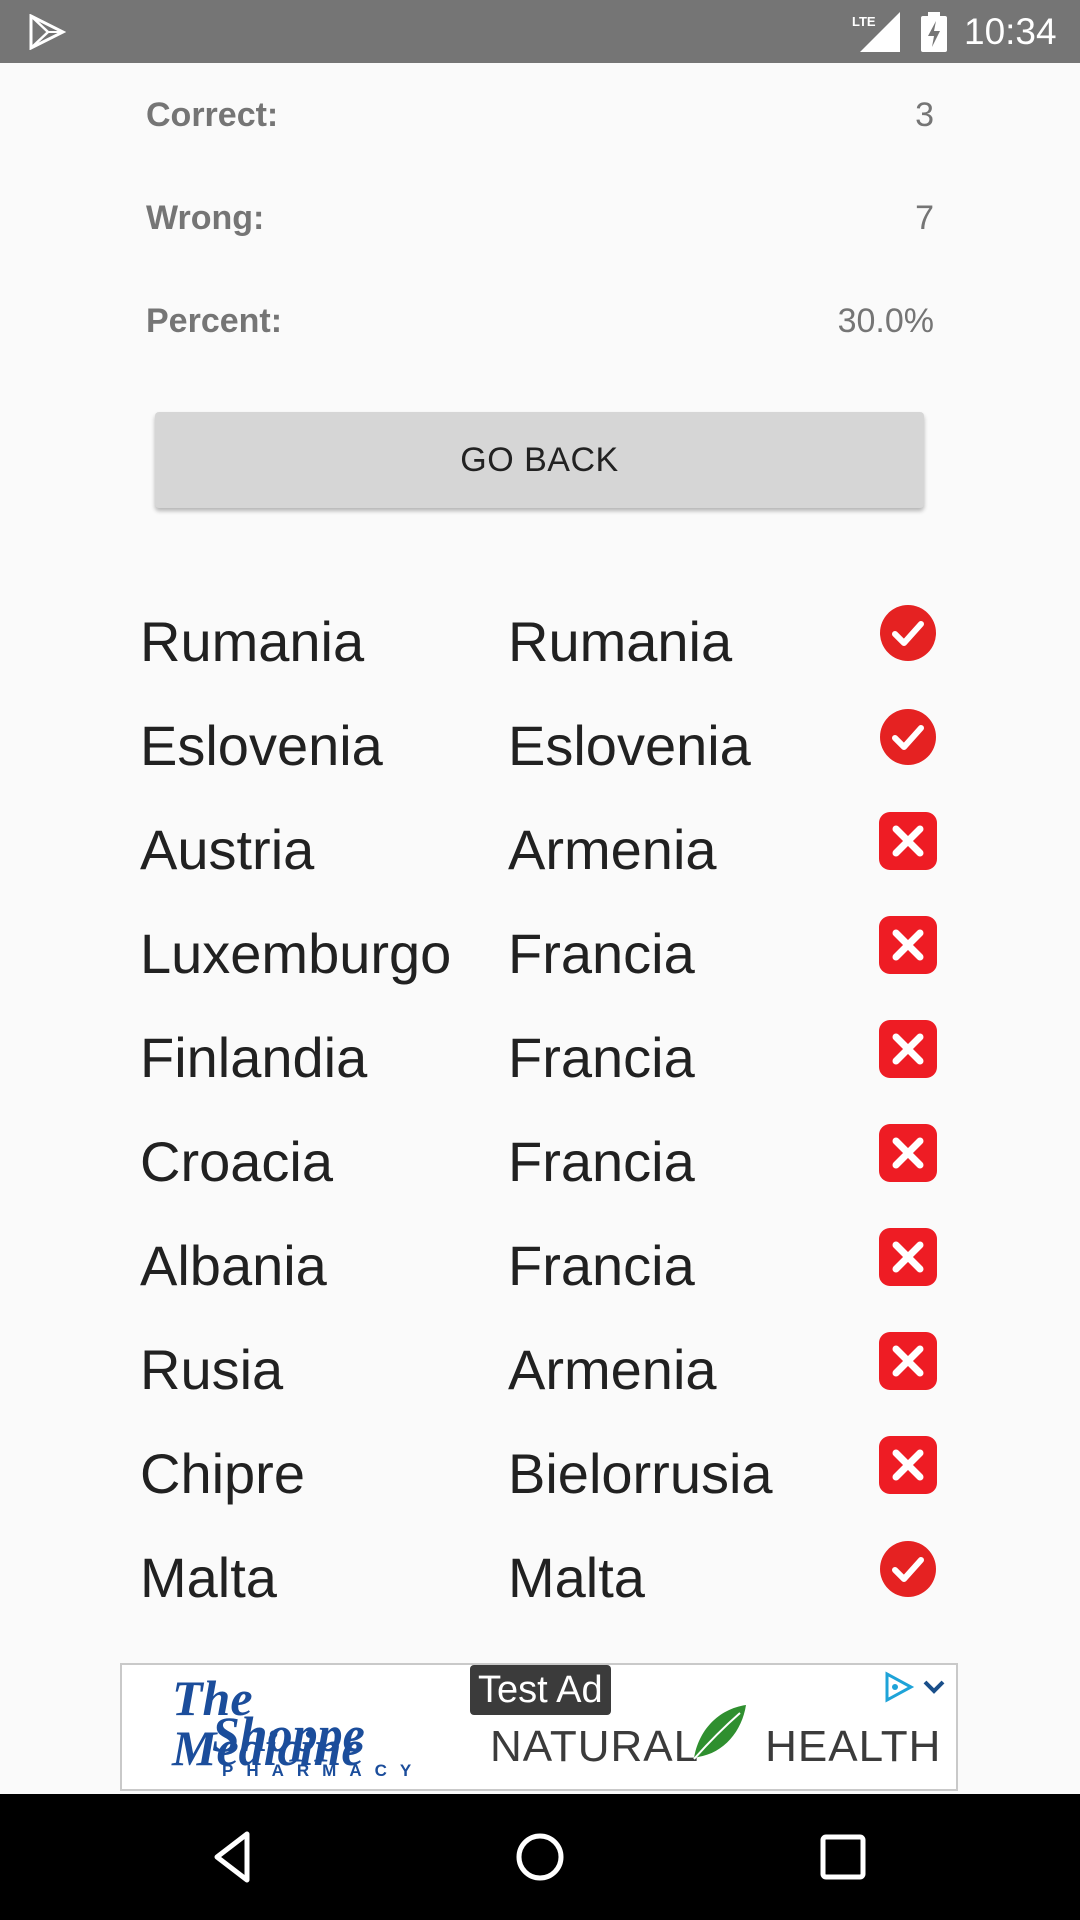  I want to click on result-row: Austria Armenia, so click(540, 857).